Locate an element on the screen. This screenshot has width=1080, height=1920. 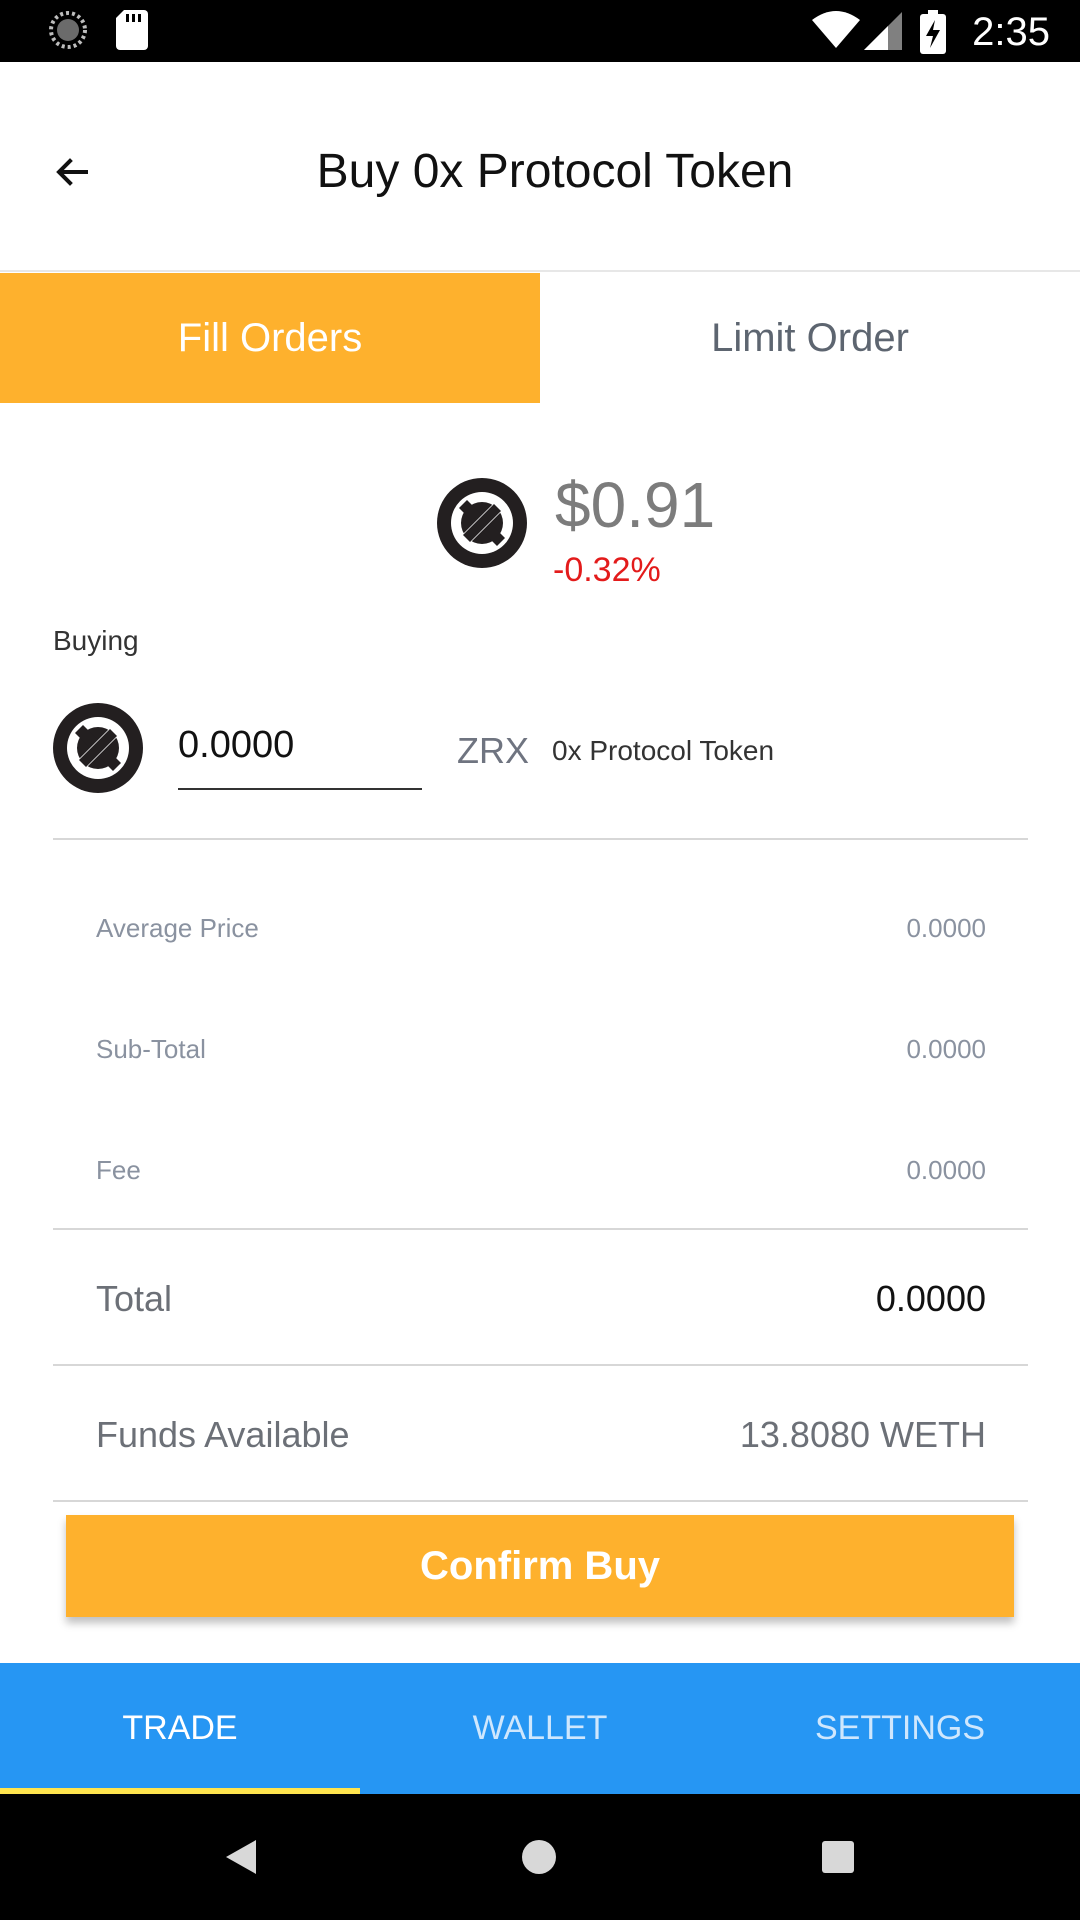
price-change: -0.32% is located at coordinates (607, 570).